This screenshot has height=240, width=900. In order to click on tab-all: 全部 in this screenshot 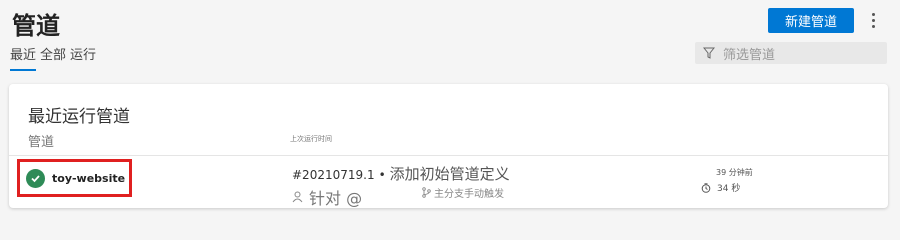, I will do `click(53, 57)`.